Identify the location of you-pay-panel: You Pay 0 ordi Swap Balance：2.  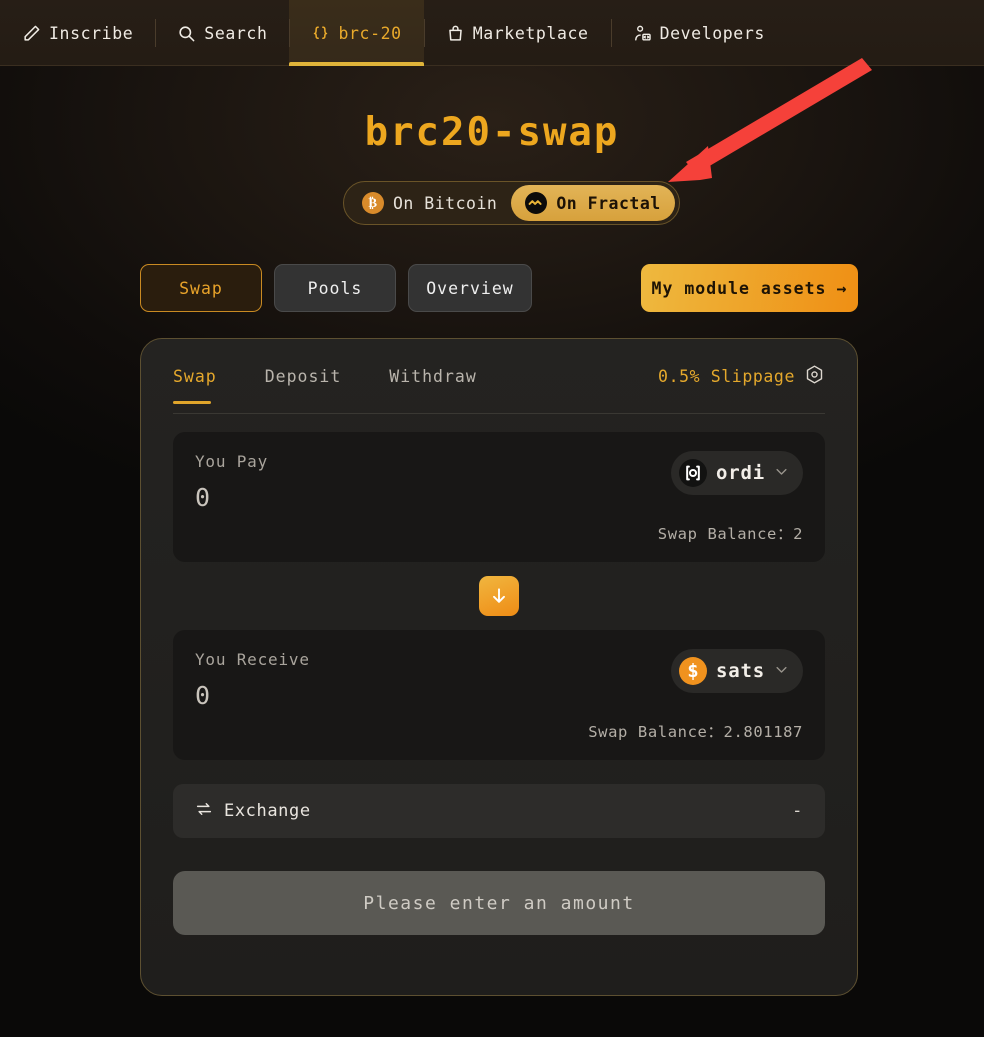
(499, 497).